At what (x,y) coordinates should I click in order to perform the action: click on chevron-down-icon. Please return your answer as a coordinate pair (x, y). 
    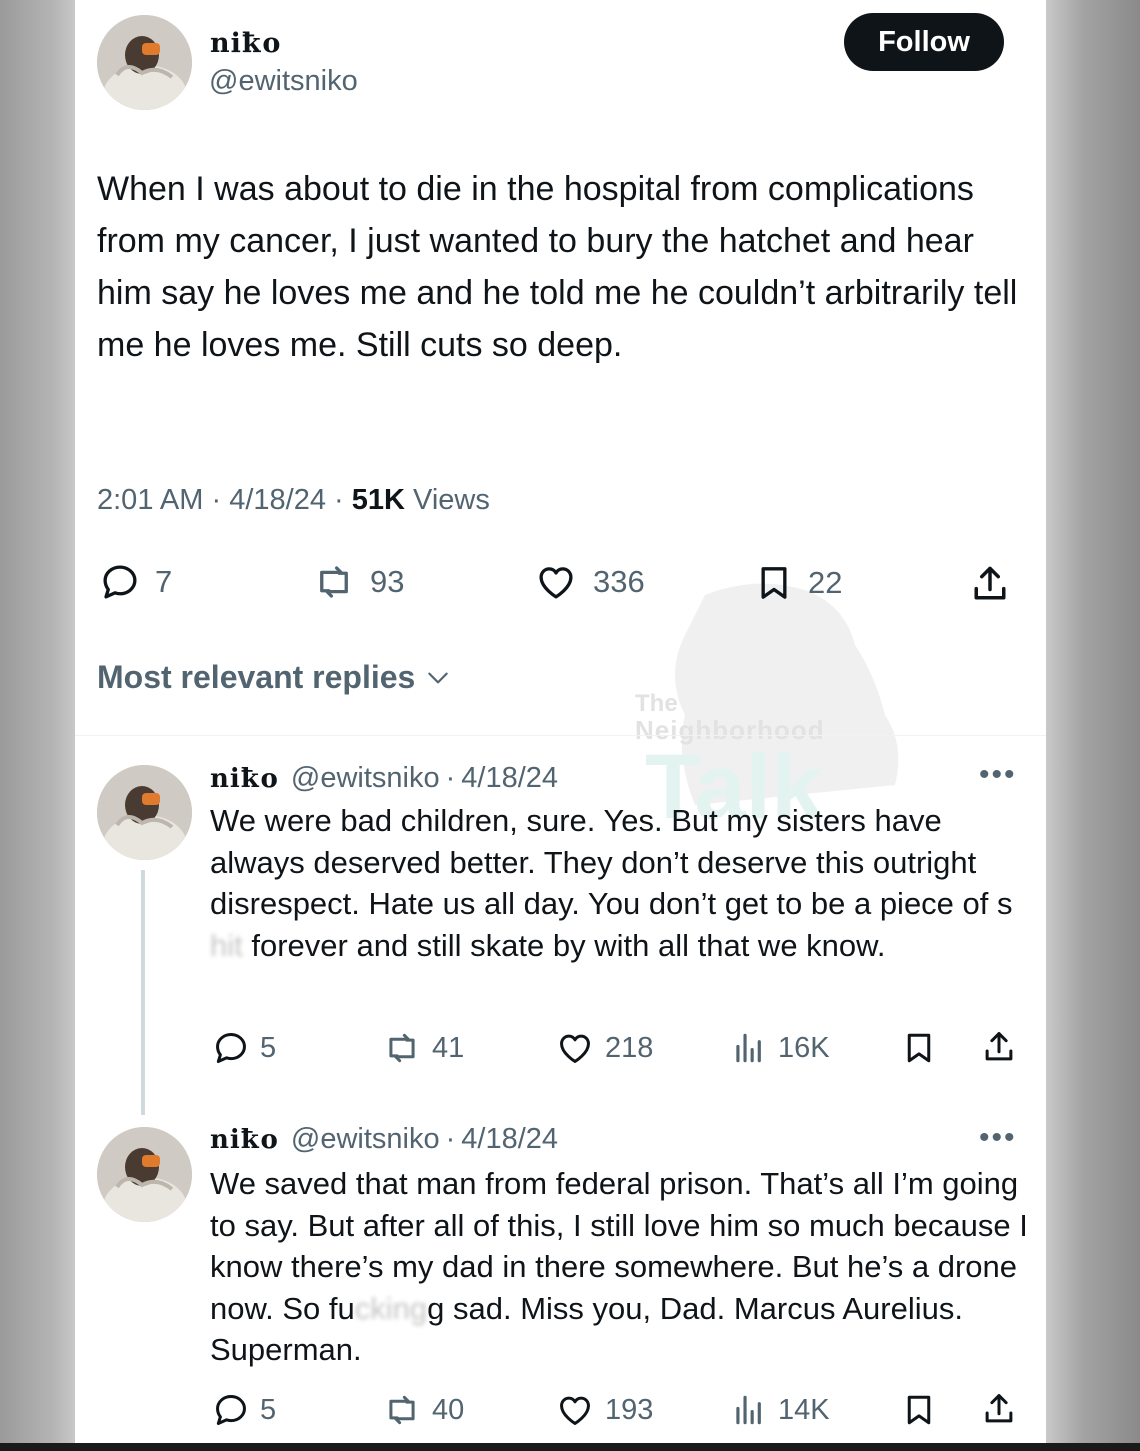
    Looking at the image, I should click on (438, 677).